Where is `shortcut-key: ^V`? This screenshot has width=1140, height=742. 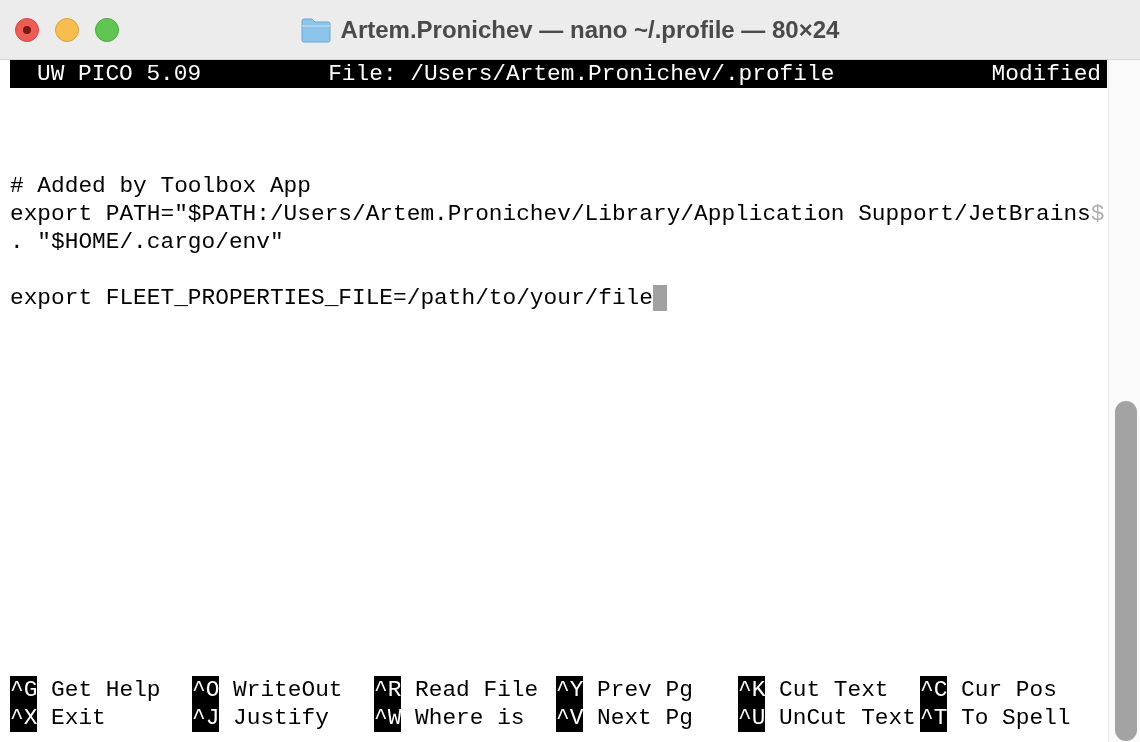
shortcut-key: ^V is located at coordinates (570, 718).